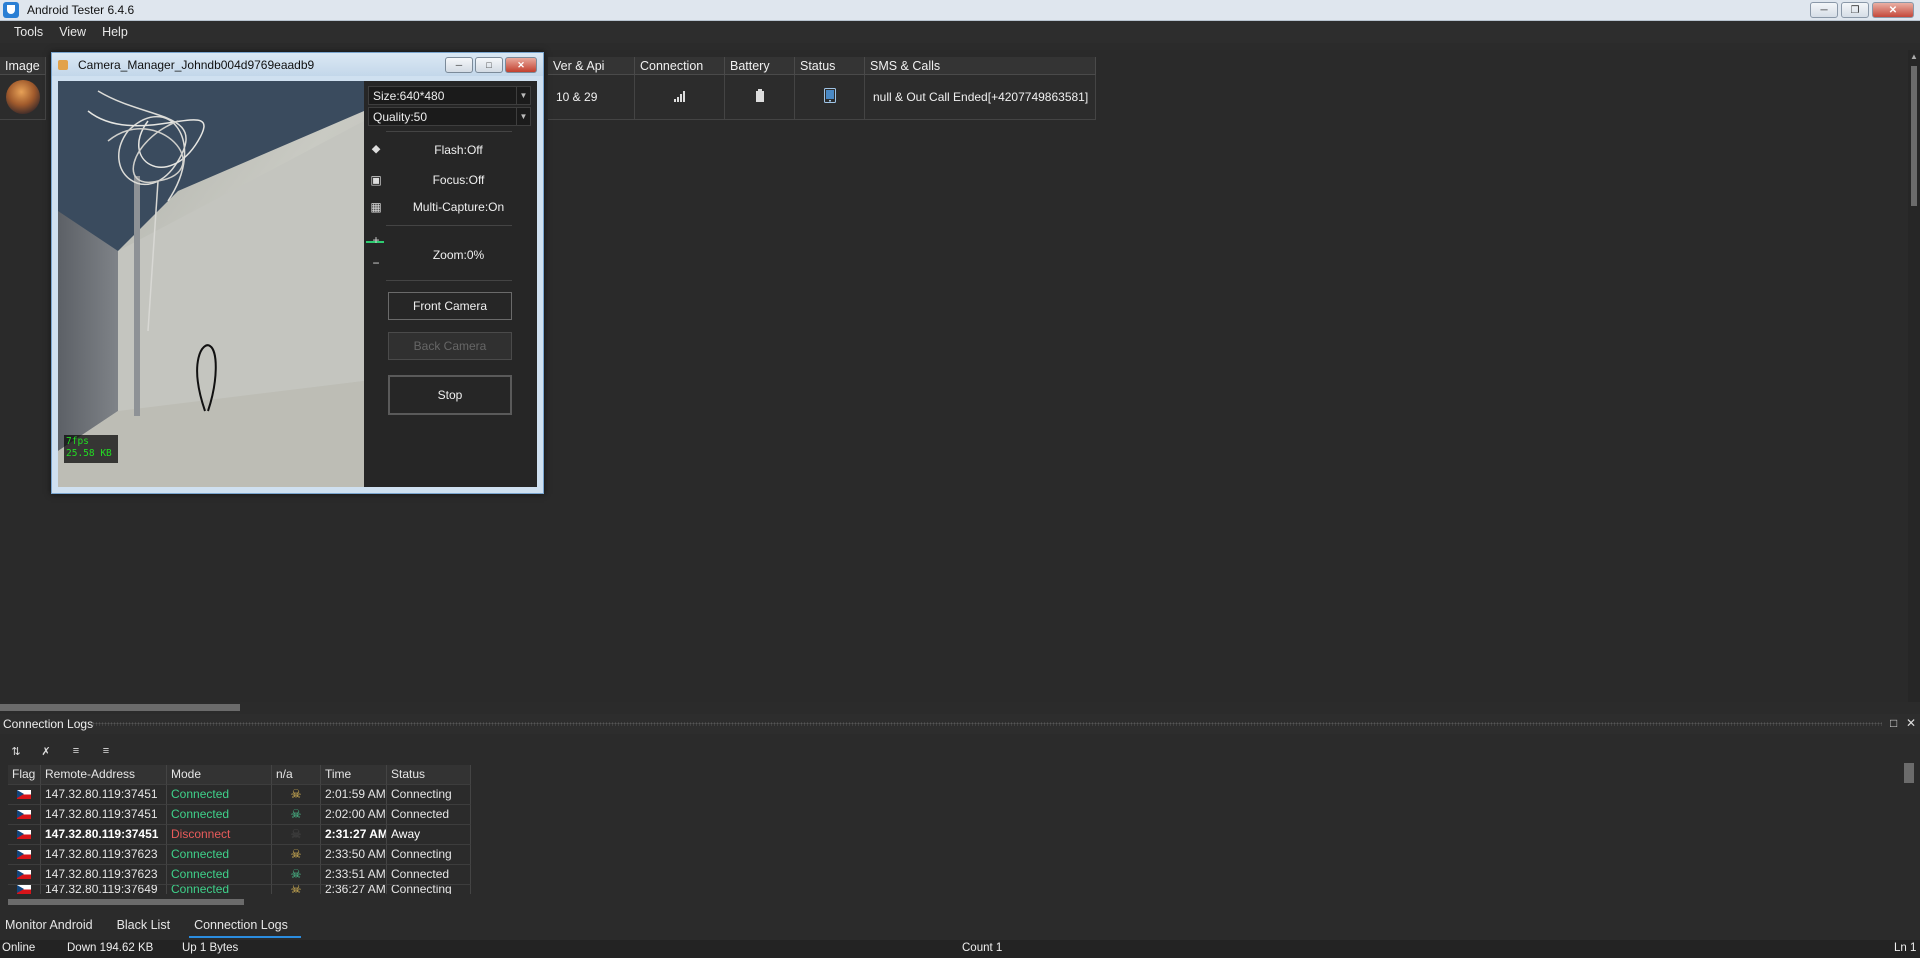 The image size is (1920, 958). I want to click on col-image: Image, so click(23, 66).